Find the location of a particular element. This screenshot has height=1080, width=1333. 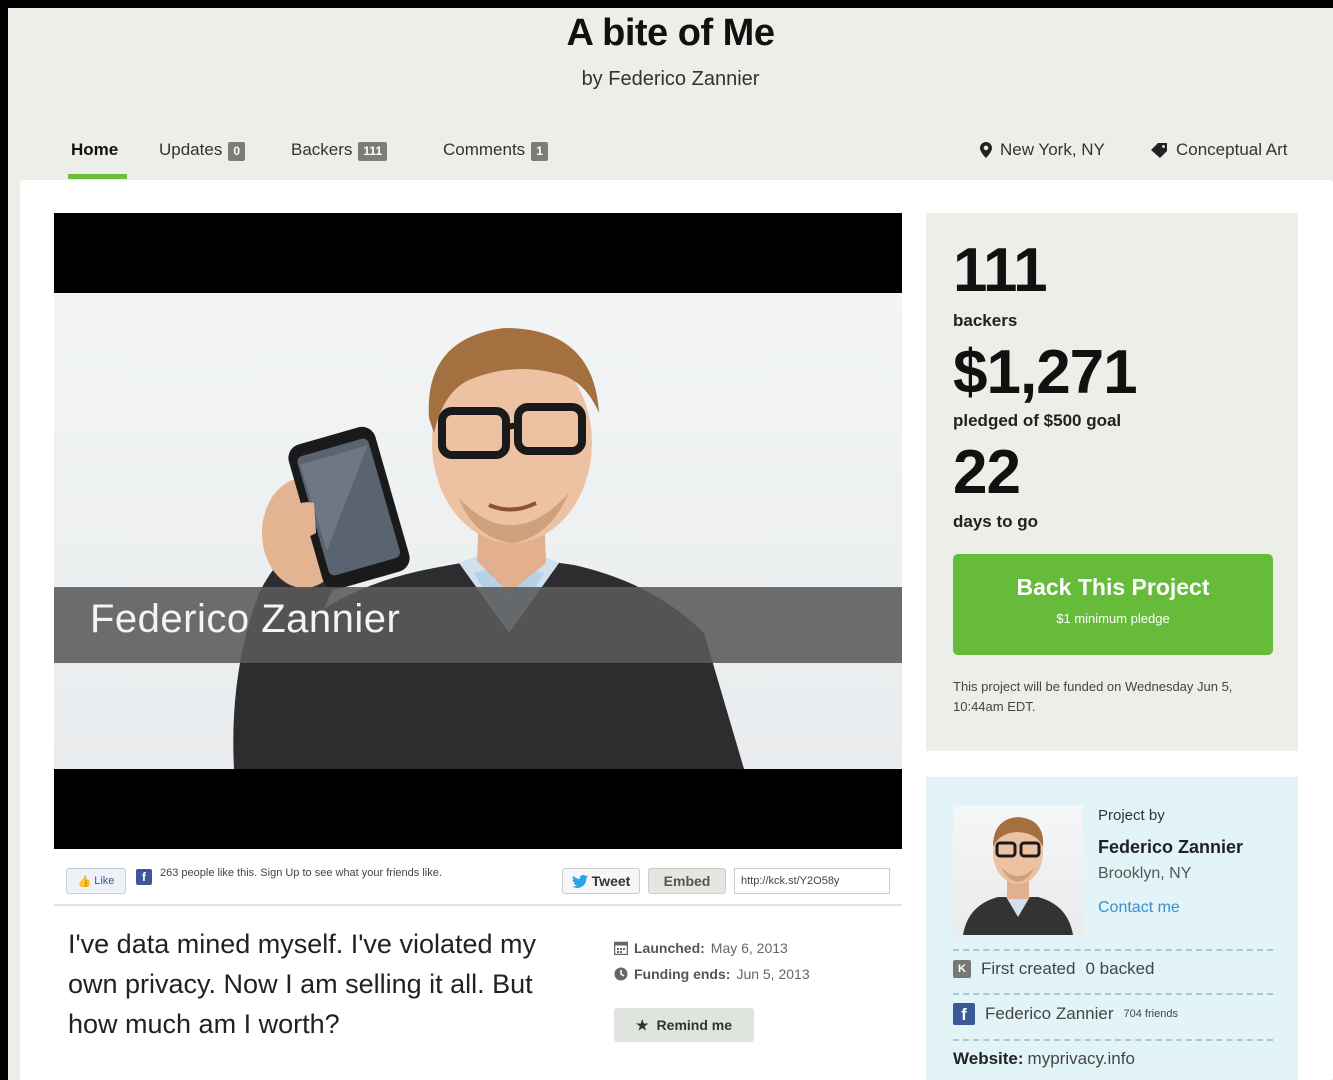

launched-value: May 6, 2013 is located at coordinates (749, 948).